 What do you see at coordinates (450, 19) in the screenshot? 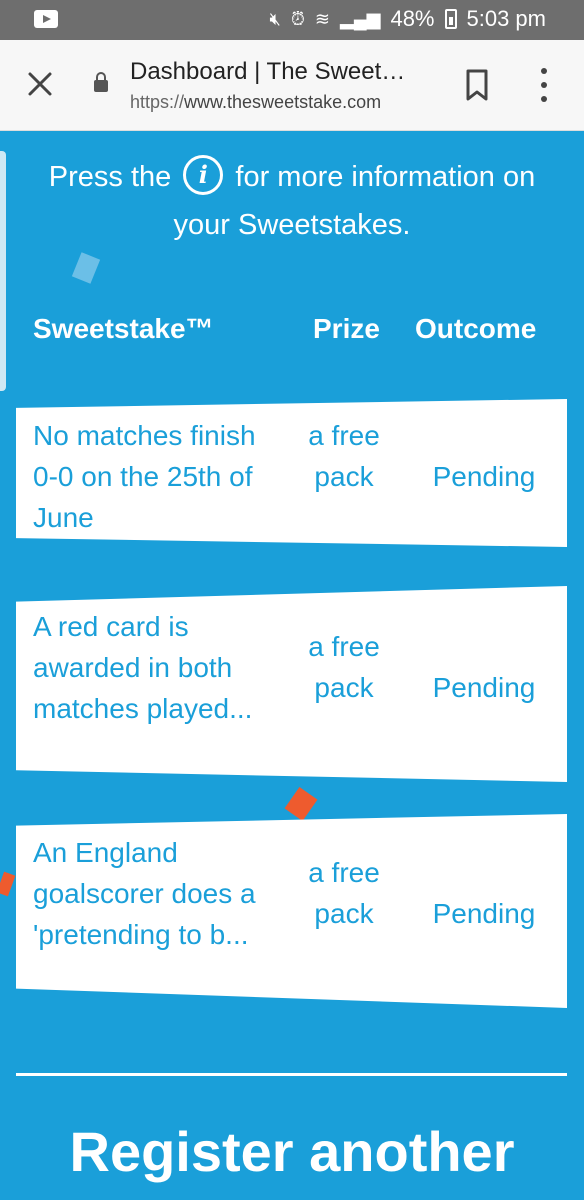
I see `battery-icon` at bounding box center [450, 19].